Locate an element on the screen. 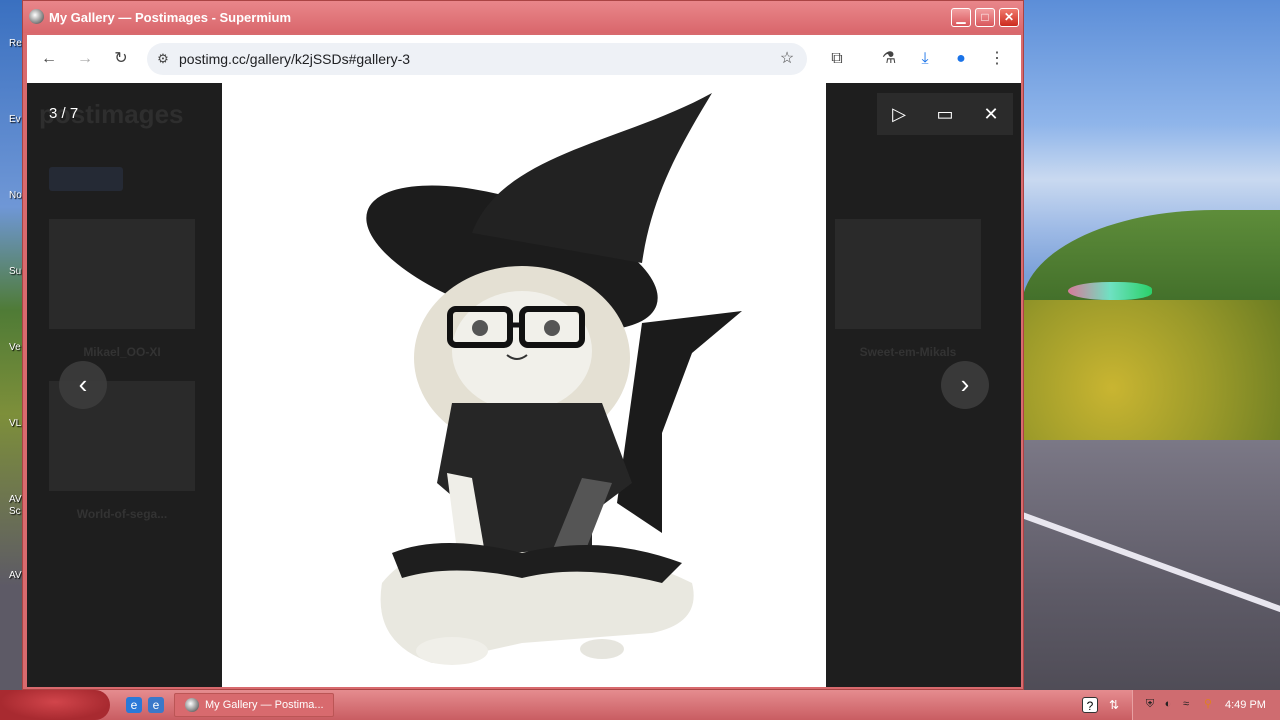  previous-image-button: ‹ is located at coordinates (83, 385).